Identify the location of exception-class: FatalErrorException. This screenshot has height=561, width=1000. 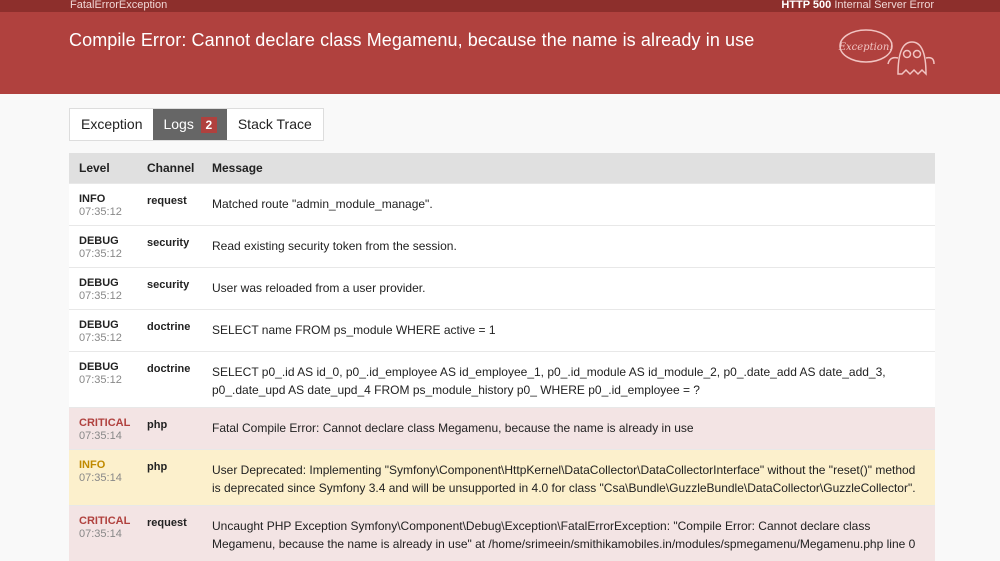
(118, 5).